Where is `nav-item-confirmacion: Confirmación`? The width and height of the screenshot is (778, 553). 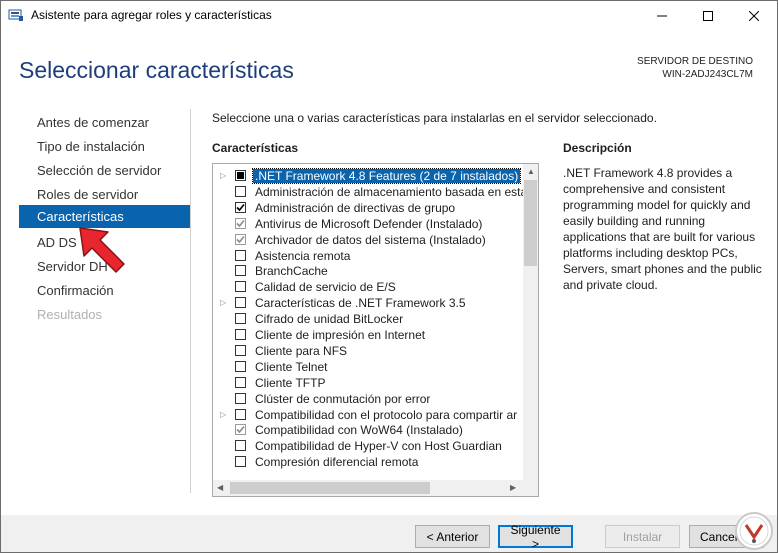 nav-item-confirmacion: Confirmación is located at coordinates (75, 290).